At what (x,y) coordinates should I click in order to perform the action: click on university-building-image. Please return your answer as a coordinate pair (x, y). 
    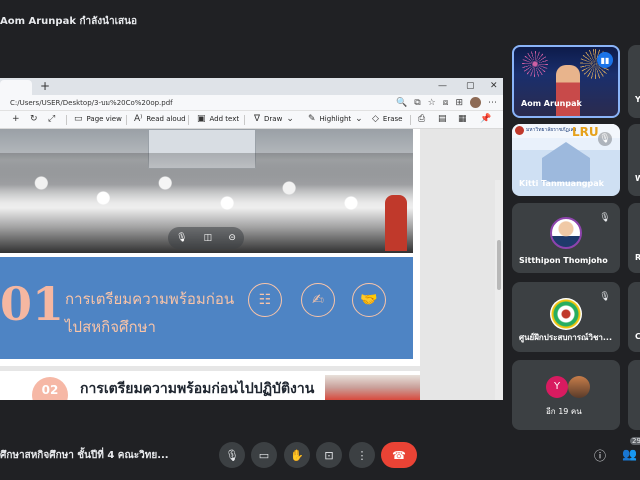
    Looking at the image, I should click on (566, 162).